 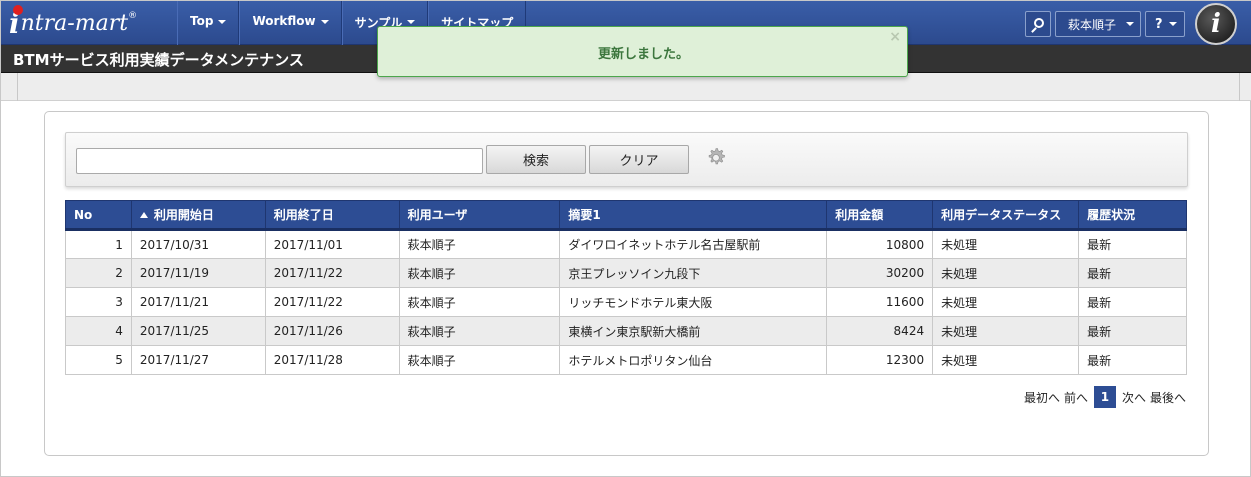 What do you see at coordinates (880, 244) in the screenshot?
I see `cell-amount: 10800` at bounding box center [880, 244].